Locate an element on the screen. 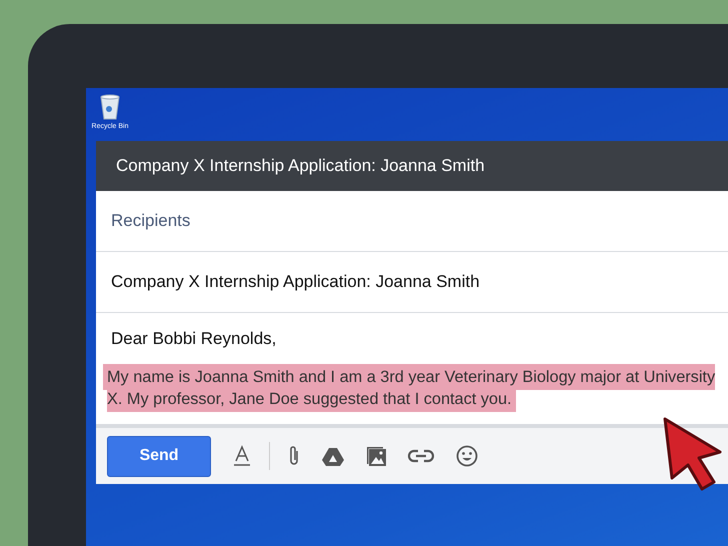  image-icon is located at coordinates (376, 456).